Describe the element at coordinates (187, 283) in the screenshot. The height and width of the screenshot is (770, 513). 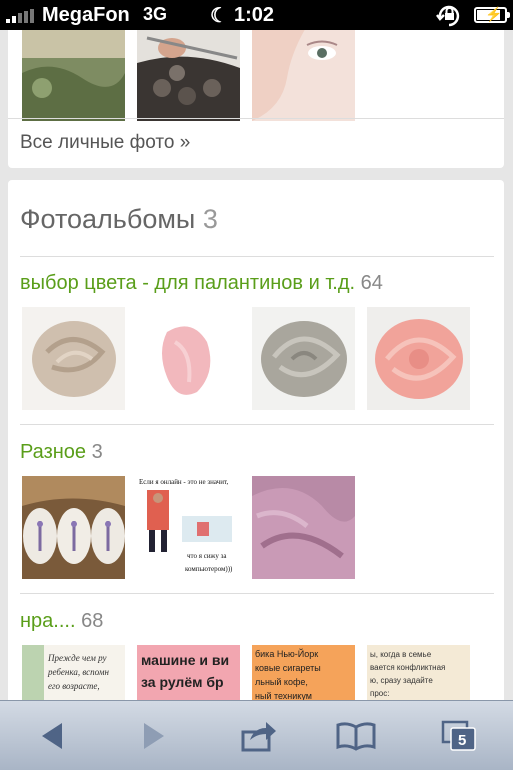
I see `album-name-link: выбор цвета - для палантинов и т.д.` at that location.